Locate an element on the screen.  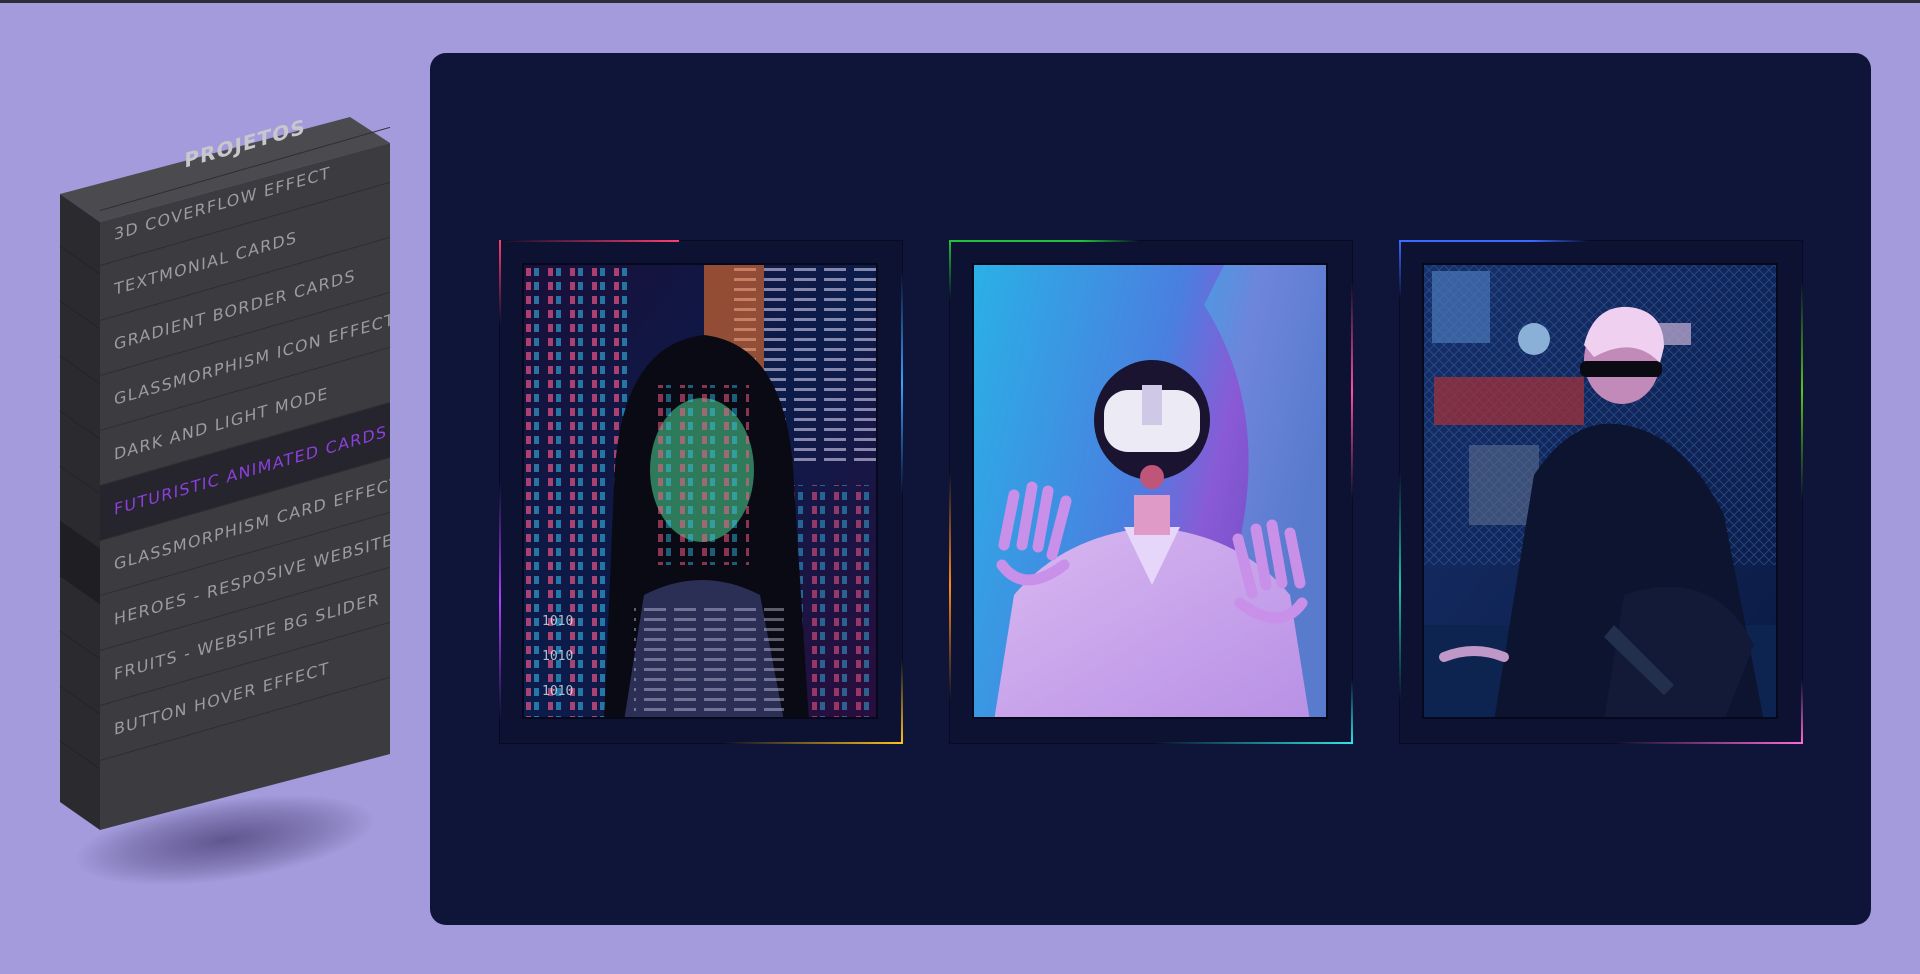
futuristic-card-1: 1010 1010 1010 is located at coordinates (701, 492).